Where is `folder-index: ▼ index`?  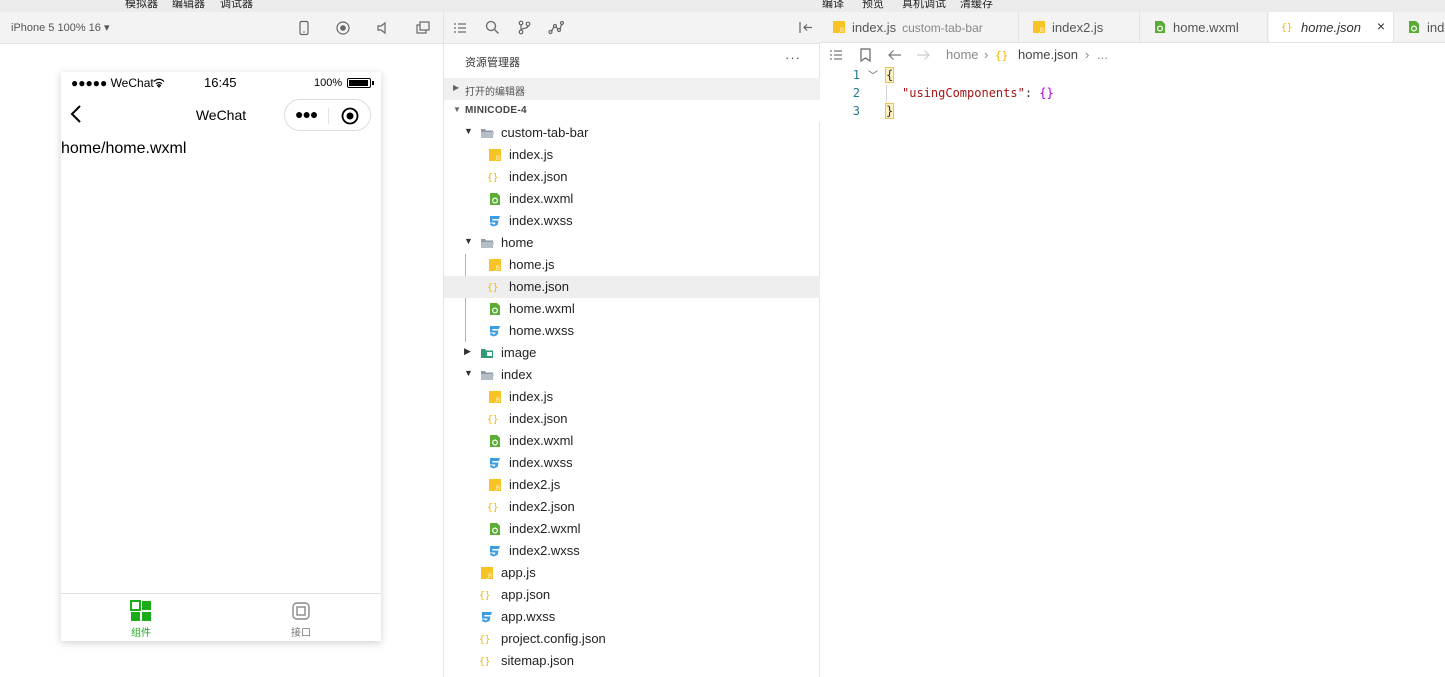 folder-index: ▼ index is located at coordinates (632, 375).